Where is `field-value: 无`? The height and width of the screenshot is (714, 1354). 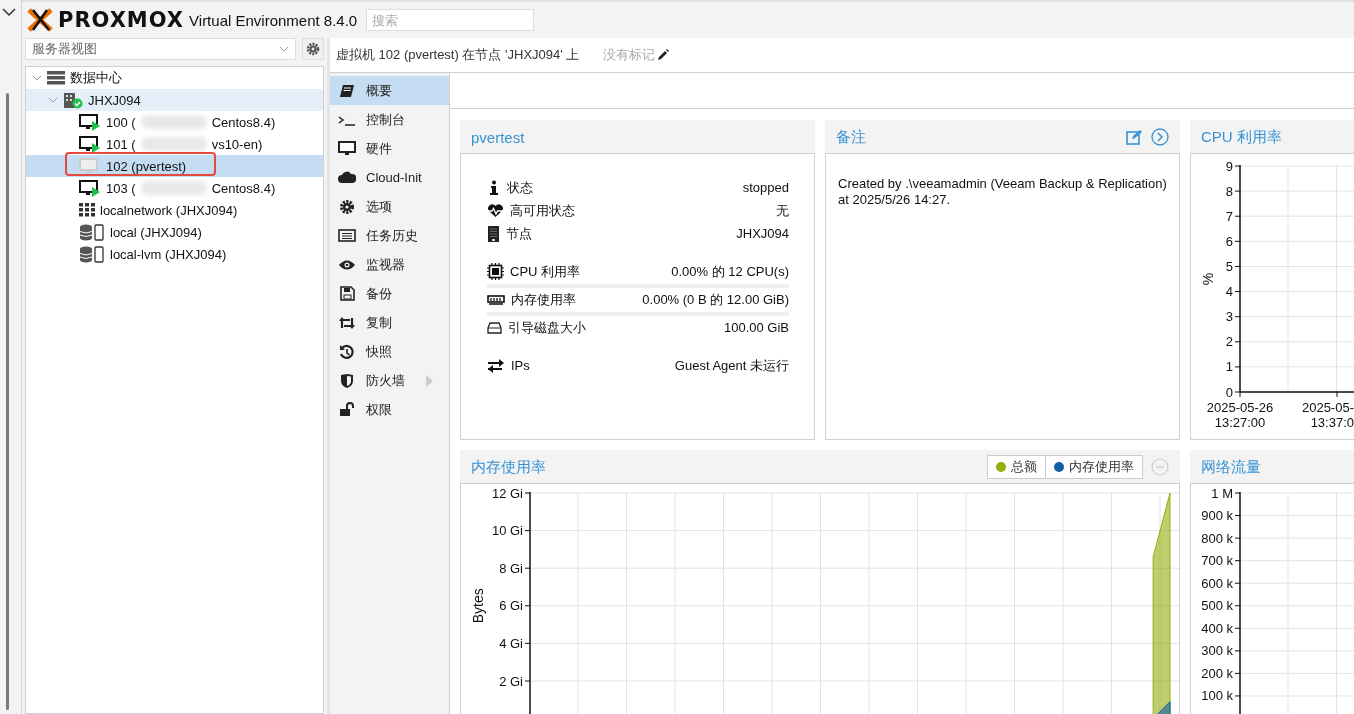 field-value: 无 is located at coordinates (782, 210).